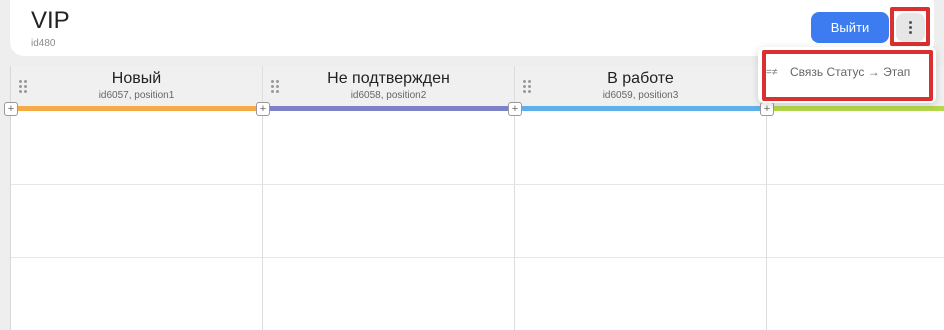 The width and height of the screenshot is (944, 330). Describe the element at coordinates (50, 20) in the screenshot. I see `page-title: VIP` at that location.